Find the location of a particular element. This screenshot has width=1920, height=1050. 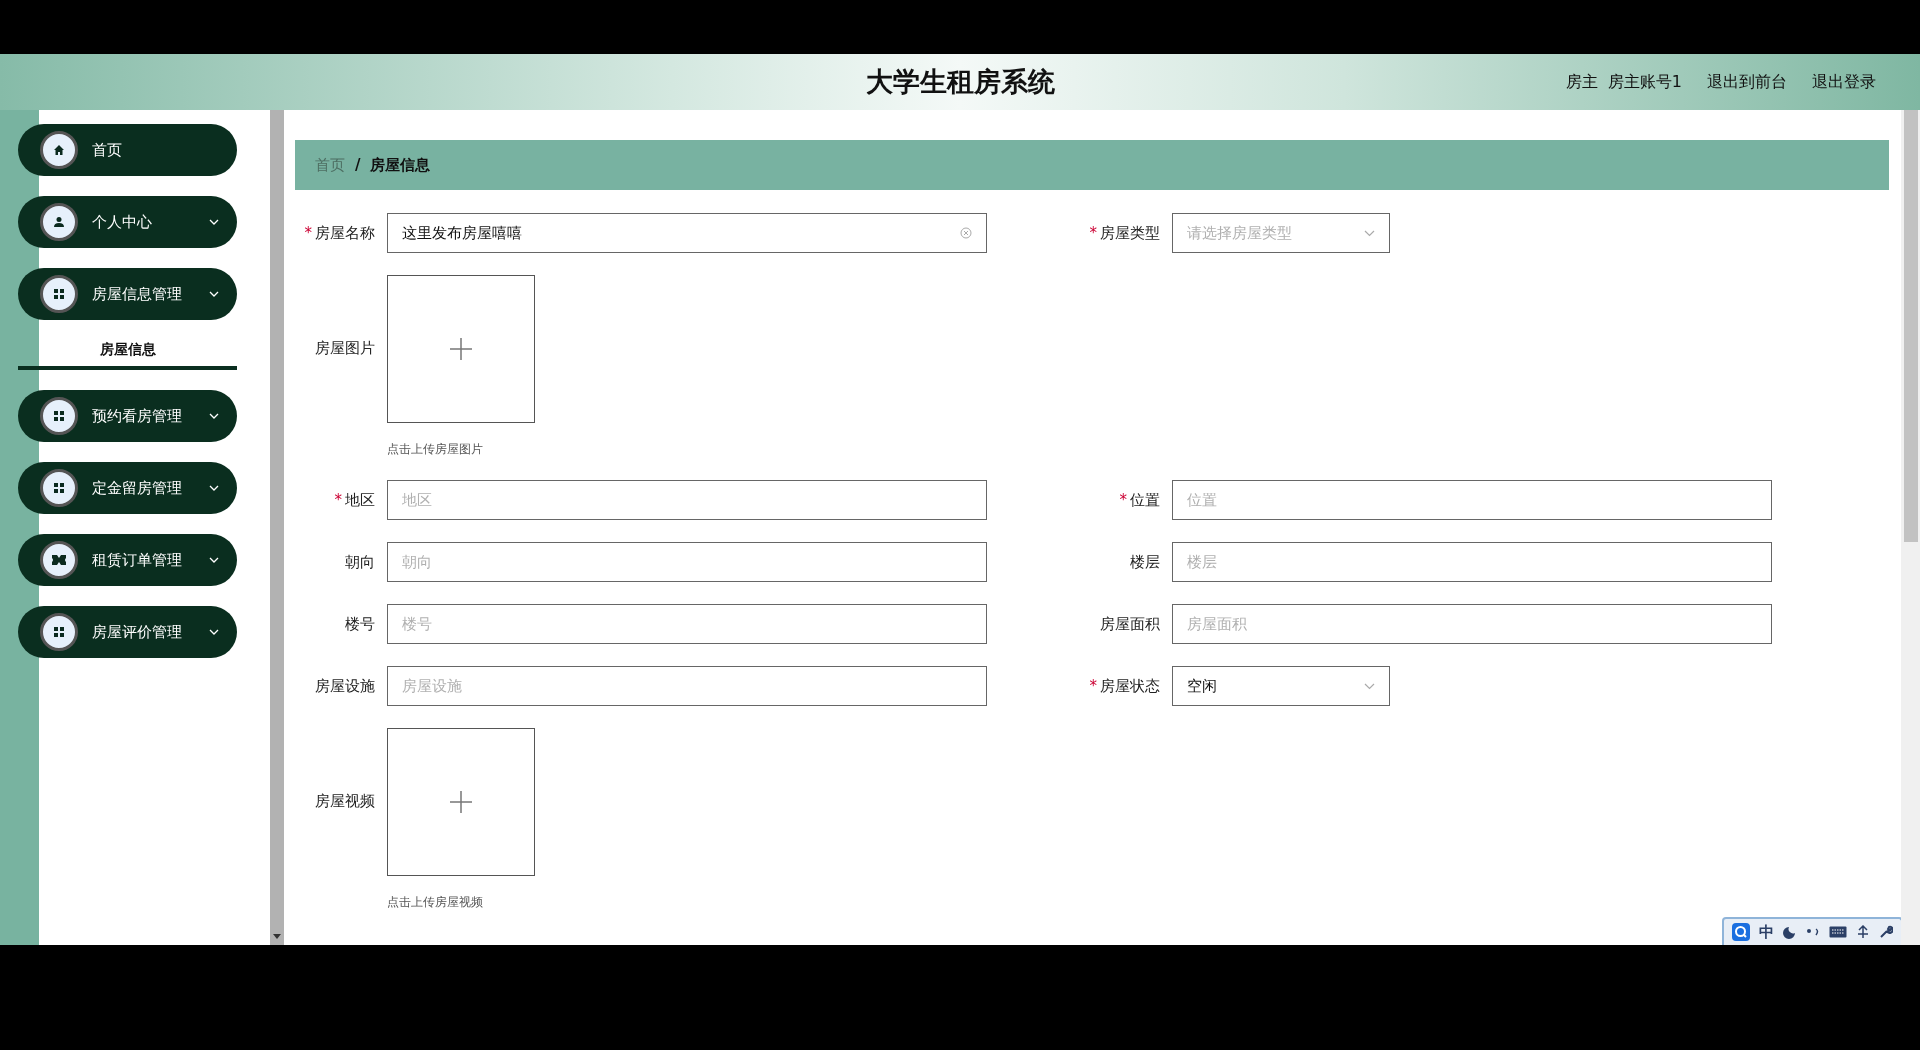

field-label: * 地区 is located at coordinates (354, 500).